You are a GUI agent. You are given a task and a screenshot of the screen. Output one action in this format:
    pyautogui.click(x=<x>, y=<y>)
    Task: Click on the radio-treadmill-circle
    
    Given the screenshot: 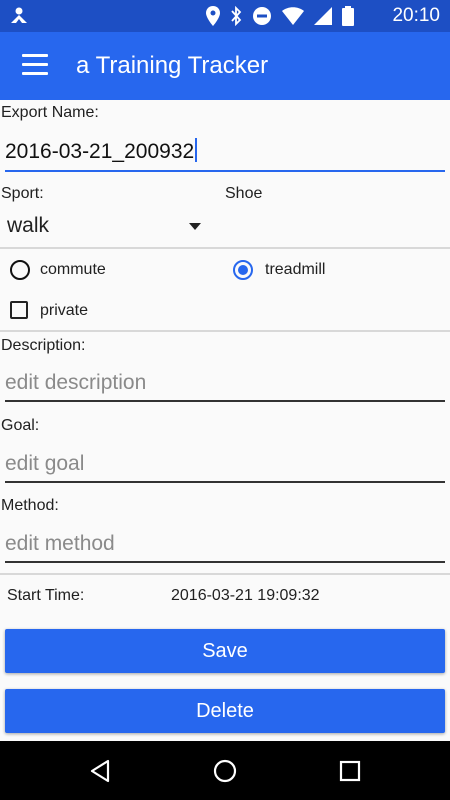 What is the action you would take?
    pyautogui.click(x=243, y=270)
    